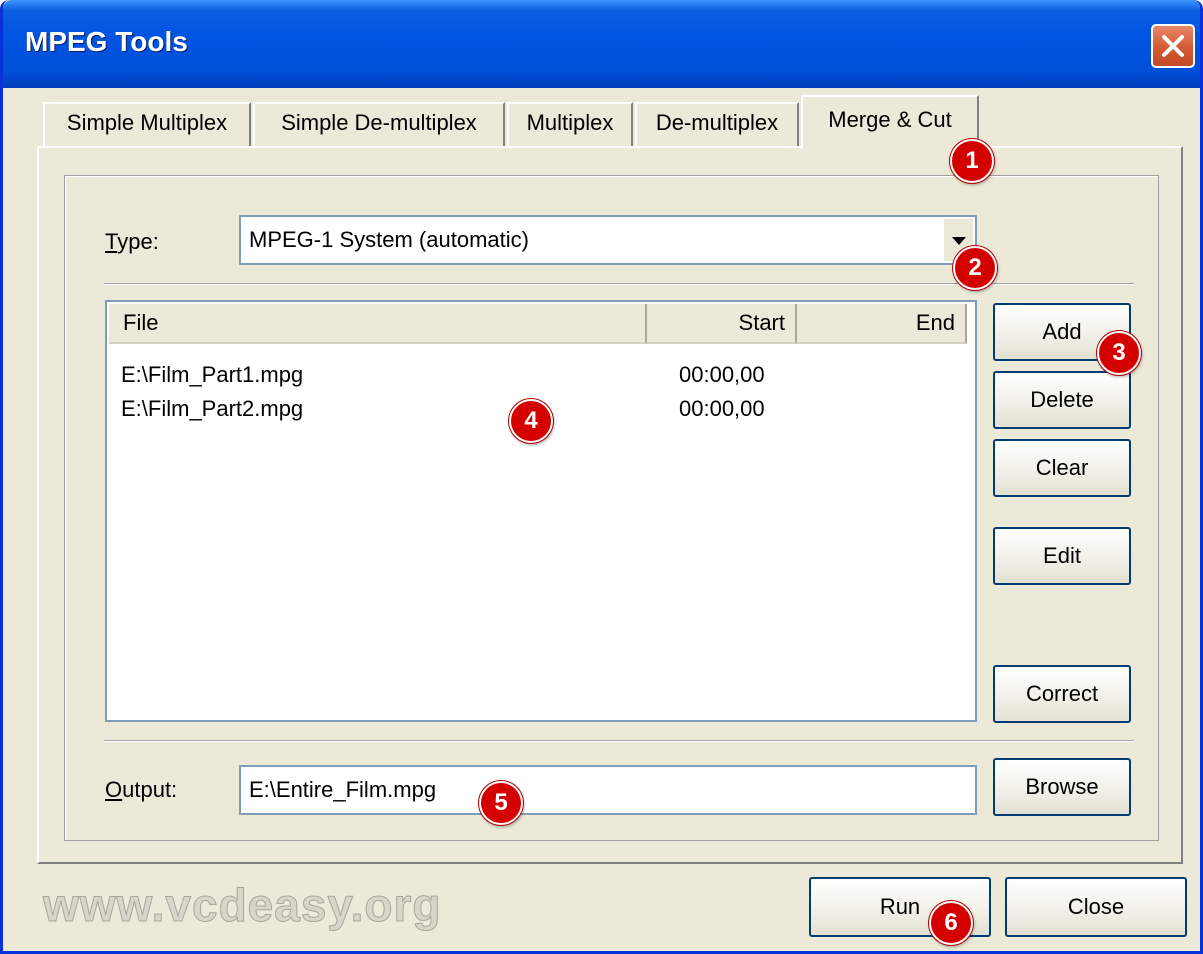 The height and width of the screenshot is (954, 1203). I want to click on type-label: Type:, so click(132, 242).